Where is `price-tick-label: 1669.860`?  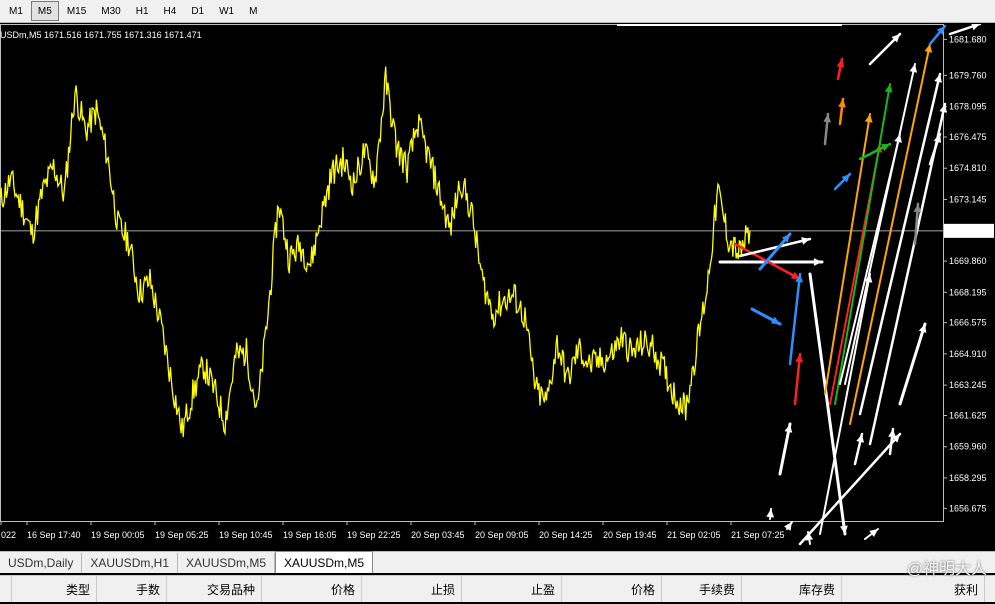
price-tick-label: 1669.860 is located at coordinates (968, 261).